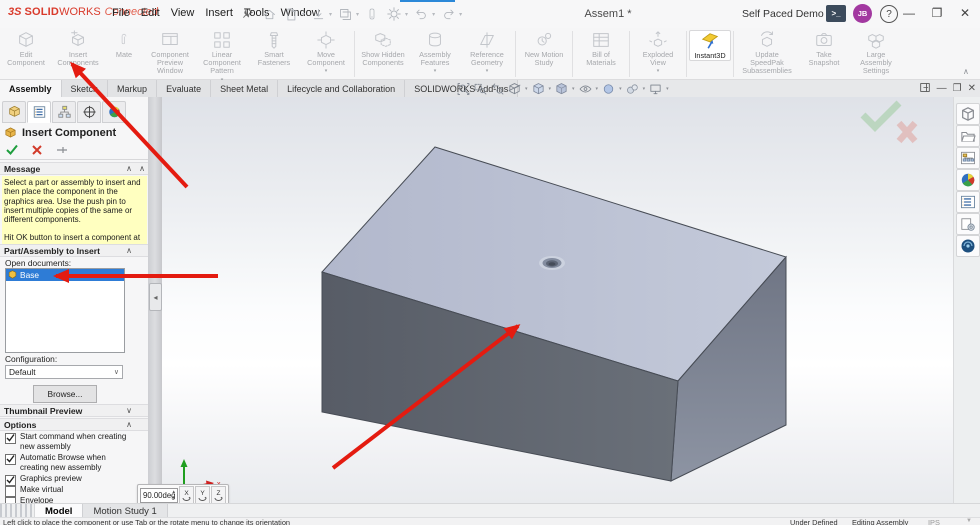 This screenshot has width=980, height=525. Describe the element at coordinates (435, 52) in the screenshot. I see `assembly-features-button: Assembly Features ▾` at that location.